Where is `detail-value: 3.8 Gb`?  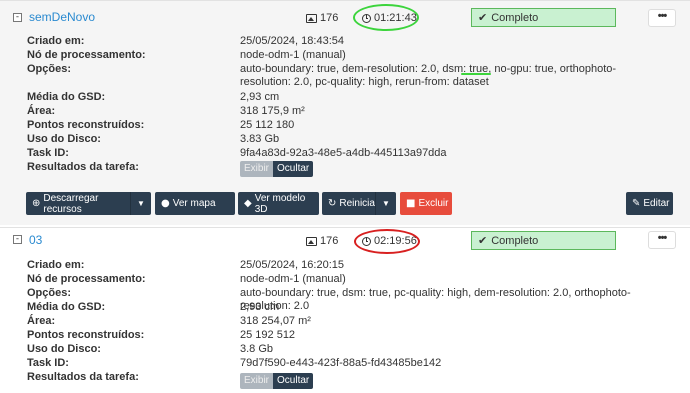 detail-value: 3.8 Gb is located at coordinates (257, 349).